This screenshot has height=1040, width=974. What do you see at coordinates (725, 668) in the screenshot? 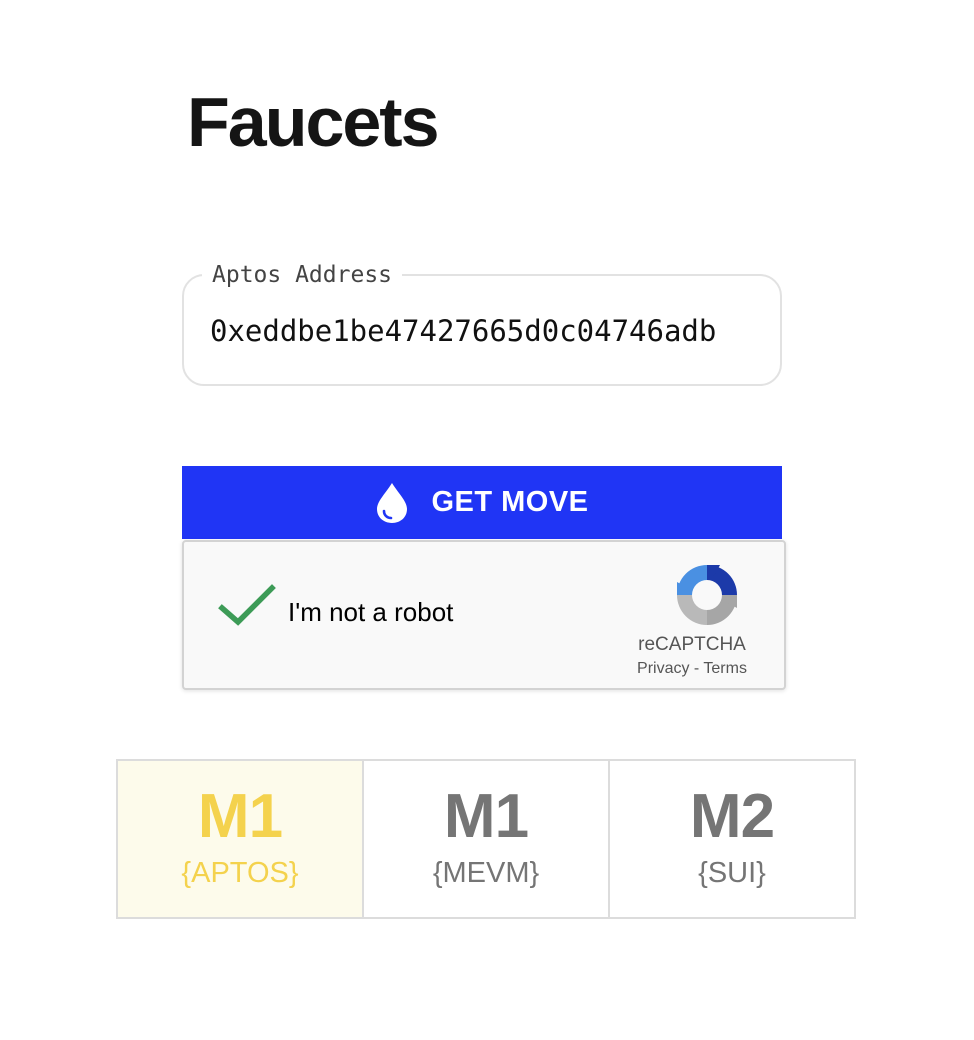
I see `recaptcha-terms-link: Terms` at bounding box center [725, 668].